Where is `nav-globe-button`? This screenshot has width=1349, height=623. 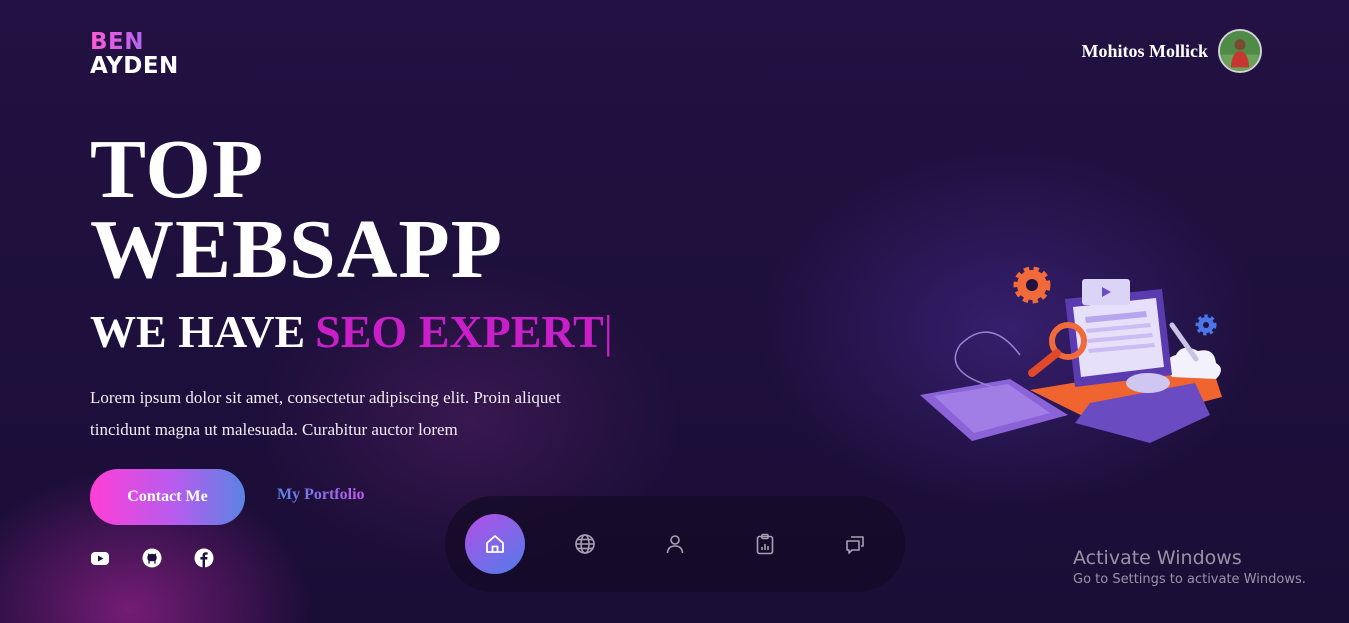 nav-globe-button is located at coordinates (585, 544).